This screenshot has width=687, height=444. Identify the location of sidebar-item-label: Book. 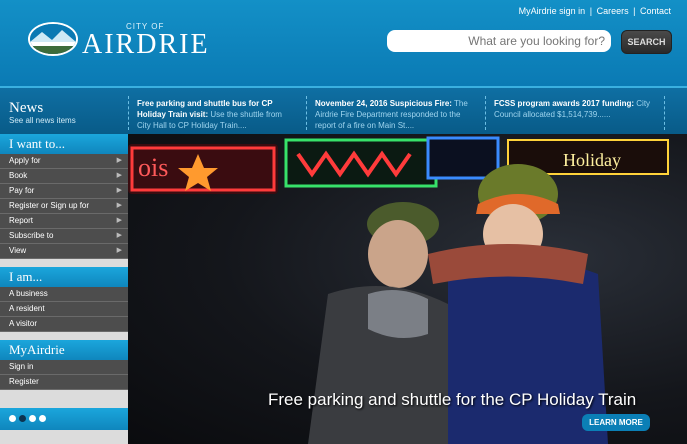
(18, 175).